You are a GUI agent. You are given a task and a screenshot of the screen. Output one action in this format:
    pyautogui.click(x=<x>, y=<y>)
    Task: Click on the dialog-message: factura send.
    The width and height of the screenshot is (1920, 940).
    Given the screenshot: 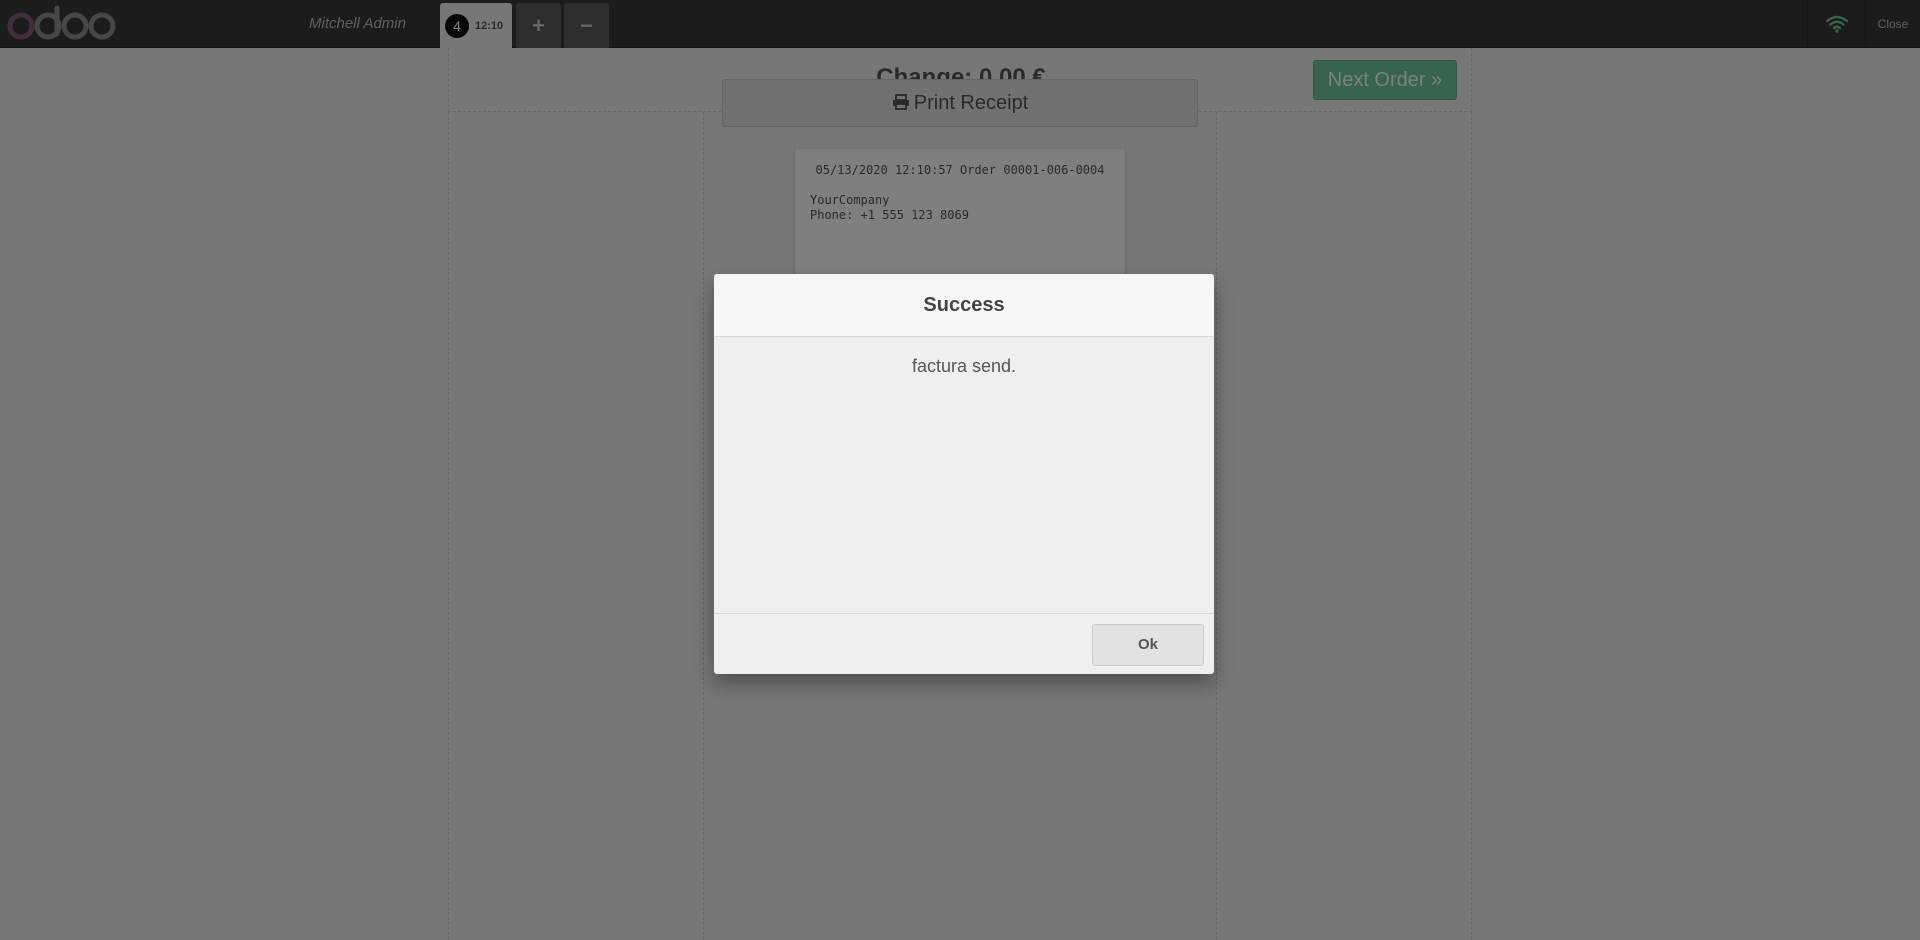 What is the action you would take?
    pyautogui.click(x=964, y=366)
    